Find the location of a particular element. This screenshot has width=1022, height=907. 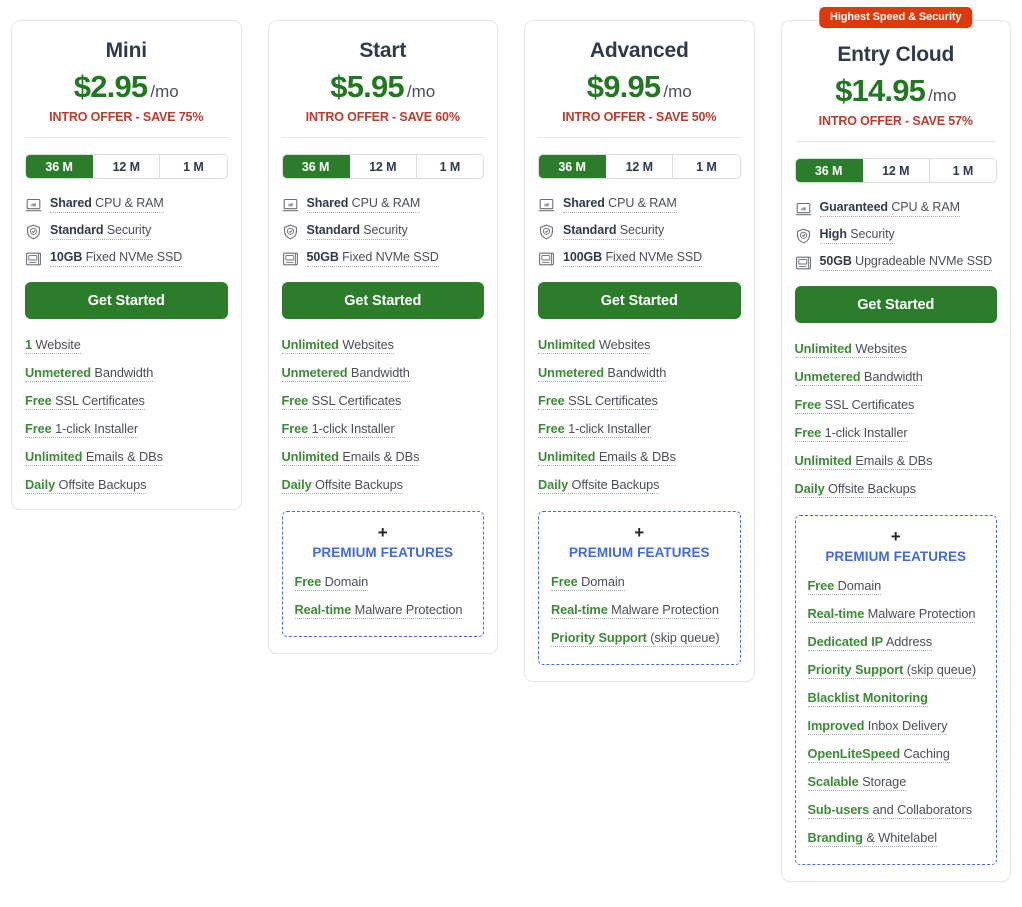

feature-text: Unlimited Websites is located at coordinates (337, 345).